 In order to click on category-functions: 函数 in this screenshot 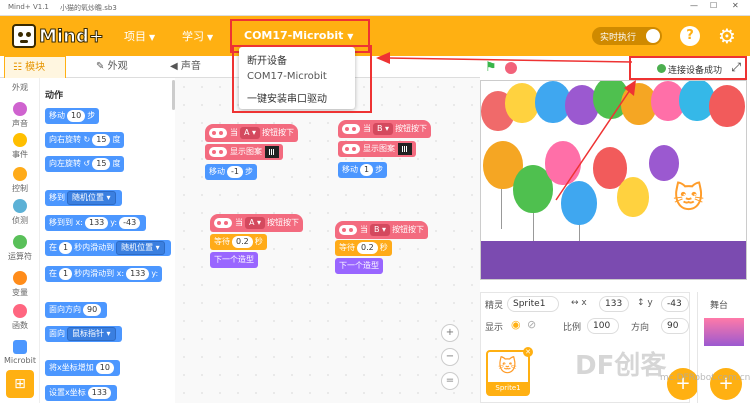, I will do `click(20, 317)`.